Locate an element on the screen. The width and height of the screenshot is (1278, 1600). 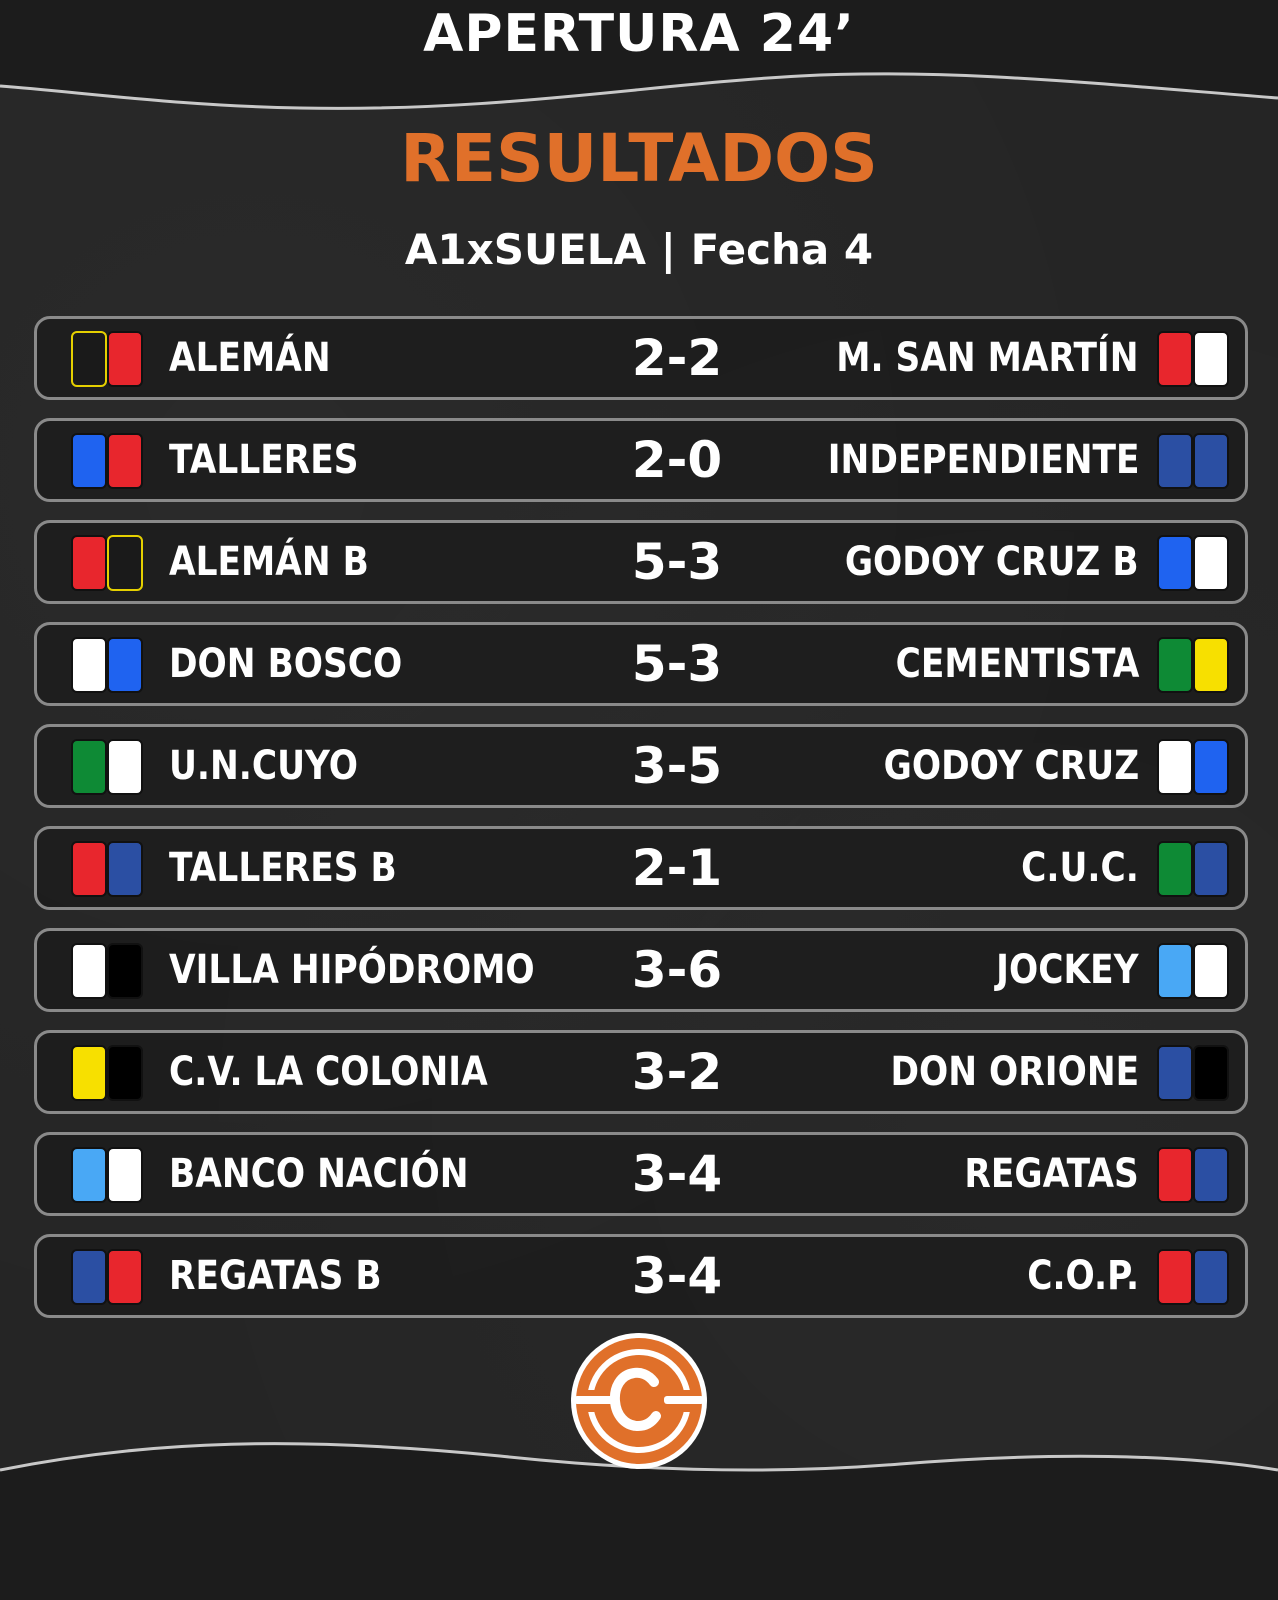
match-score: 3-2 is located at coordinates (677, 1072).